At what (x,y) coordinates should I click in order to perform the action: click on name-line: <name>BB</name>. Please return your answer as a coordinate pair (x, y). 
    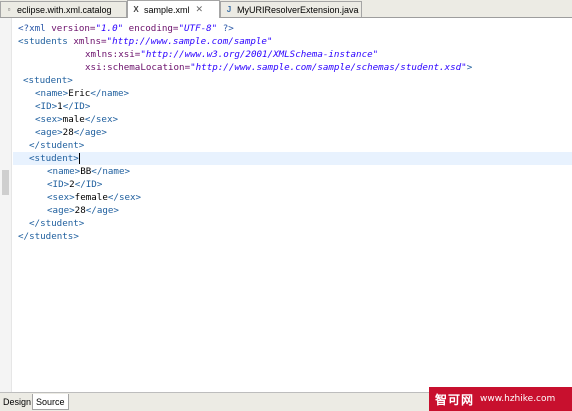
    Looking at the image, I should click on (89, 171).